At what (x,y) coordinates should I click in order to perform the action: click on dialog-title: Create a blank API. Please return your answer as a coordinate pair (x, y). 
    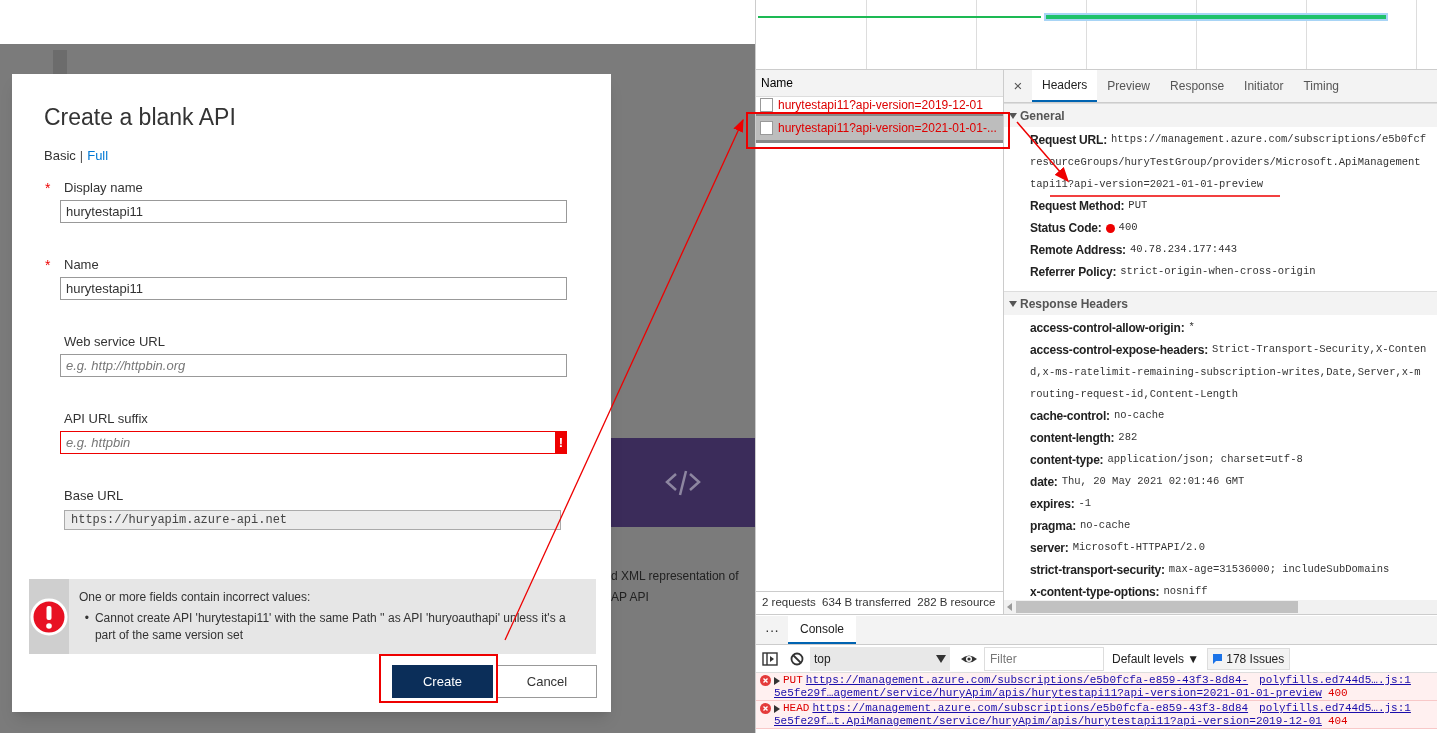
    Looking at the image, I should click on (140, 117).